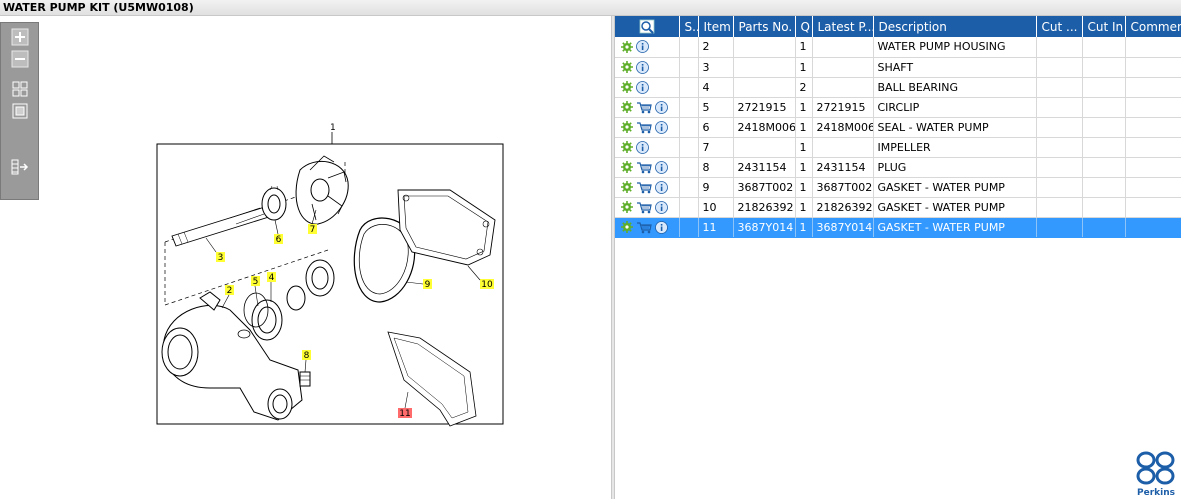 This screenshot has width=1181, height=499. Describe the element at coordinates (898, 127) in the screenshot. I see `table-row: 6 2418M006 1 2418M006 SEAL - WATER PUMP` at that location.